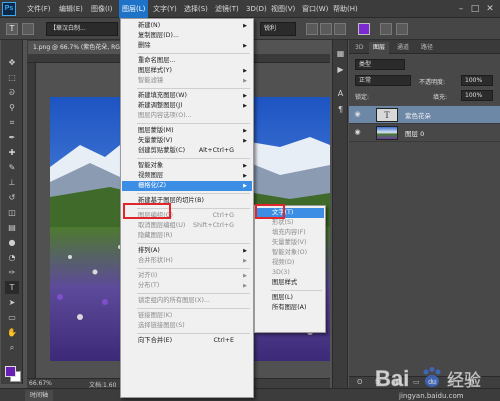  I want to click on layer-filter-select: 类型, so click(380, 64).